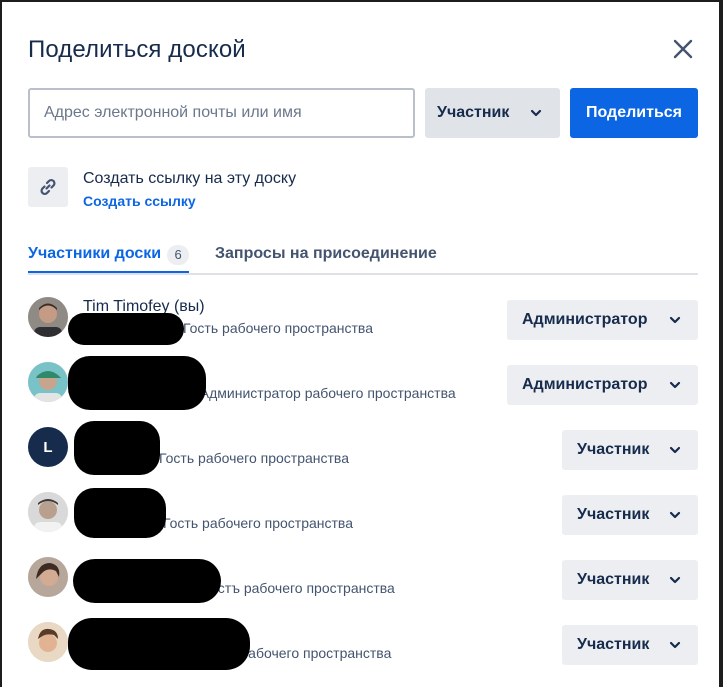 Image resolution: width=727 pixels, height=687 pixels. What do you see at coordinates (326, 258) in the screenshot?
I see `tab-join-requests: Запросы на присоединение` at bounding box center [326, 258].